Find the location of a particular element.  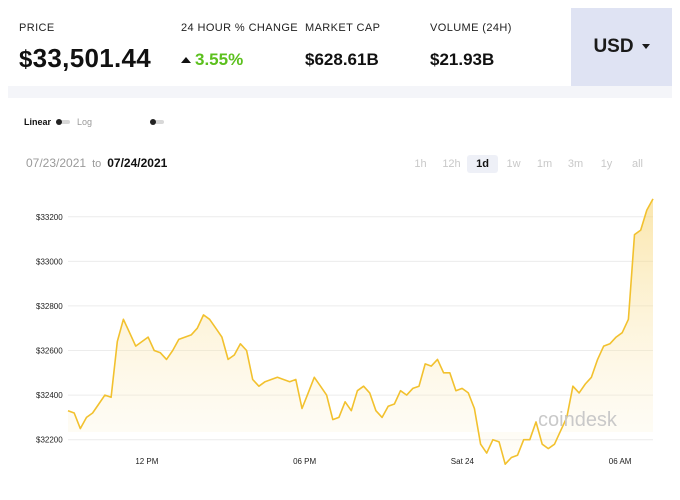

date-separator: to is located at coordinates (97, 164).